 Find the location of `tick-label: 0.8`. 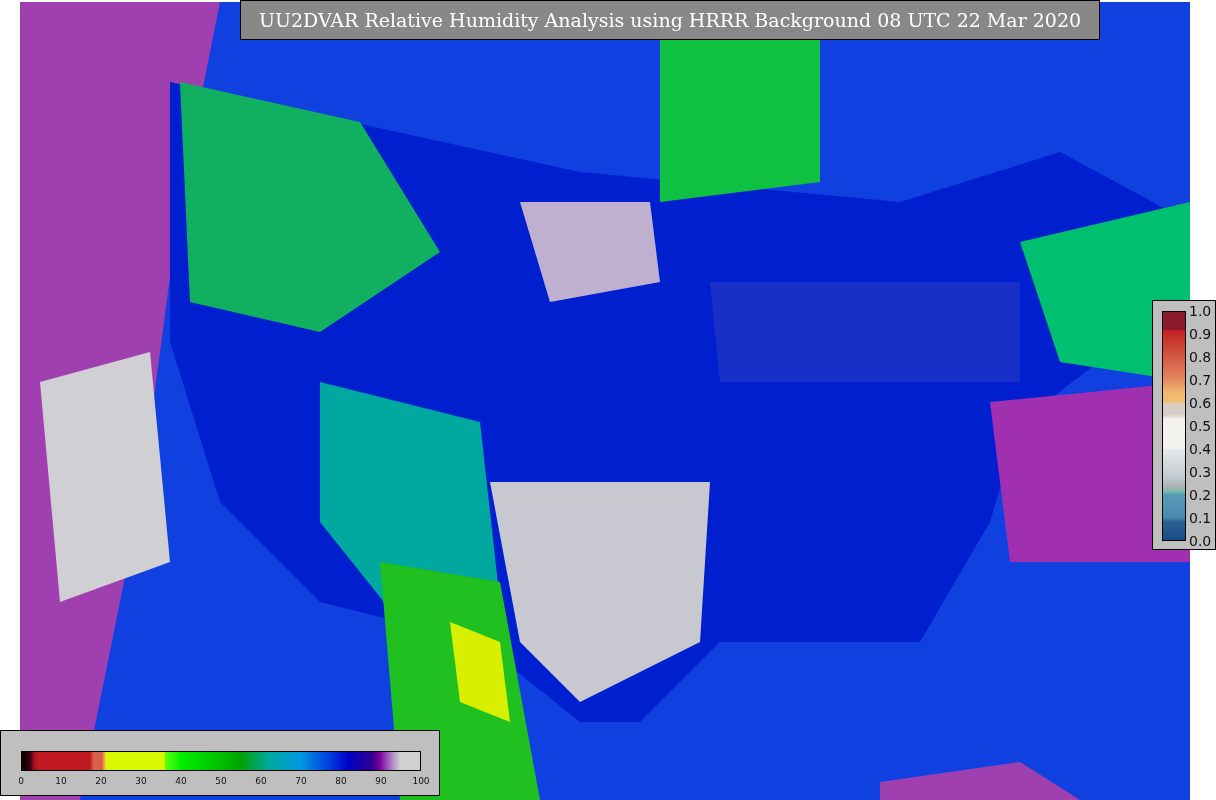

tick-label: 0.8 is located at coordinates (1200, 357).